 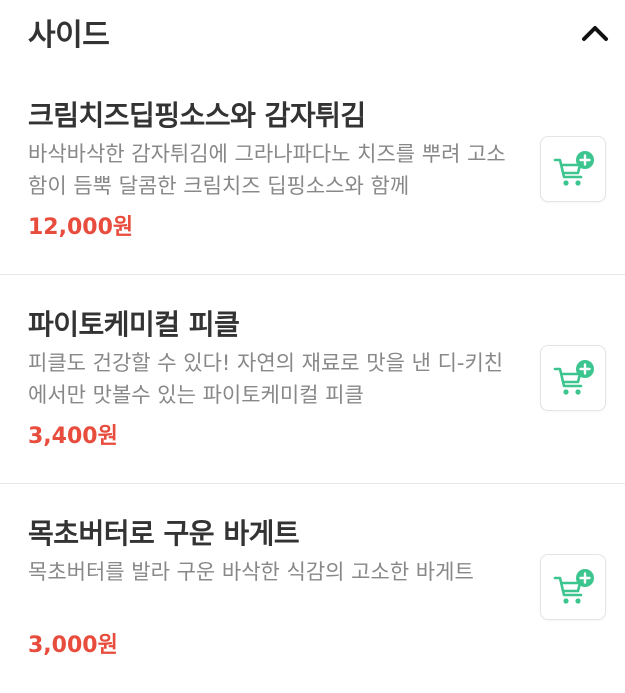 I want to click on section-title: 사이드, so click(x=69, y=35).